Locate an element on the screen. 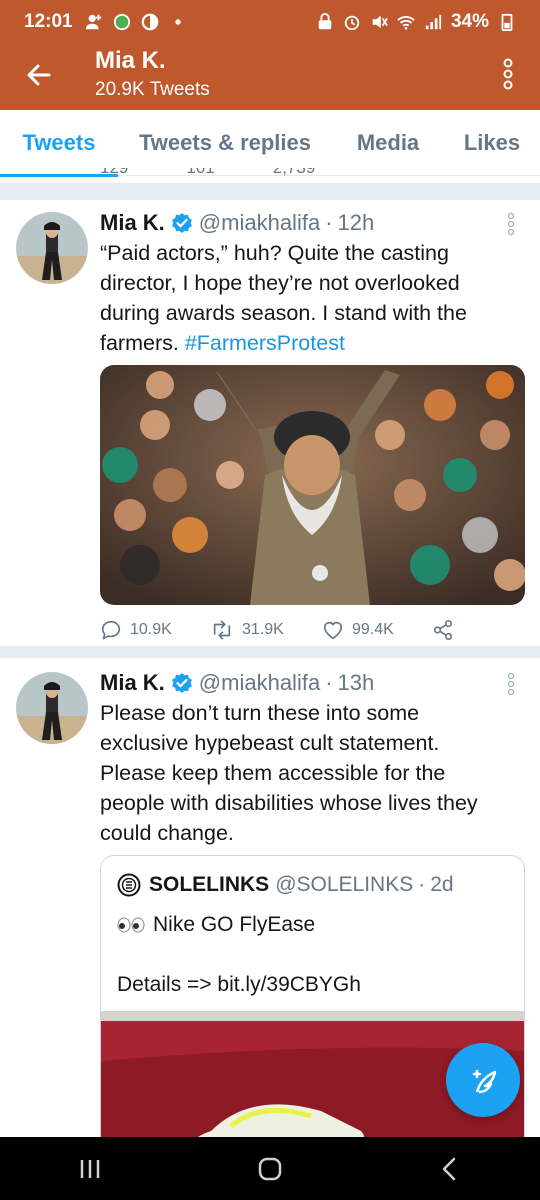  previous-tweet-actions: 129 101 2,739 is located at coordinates (270, 175).